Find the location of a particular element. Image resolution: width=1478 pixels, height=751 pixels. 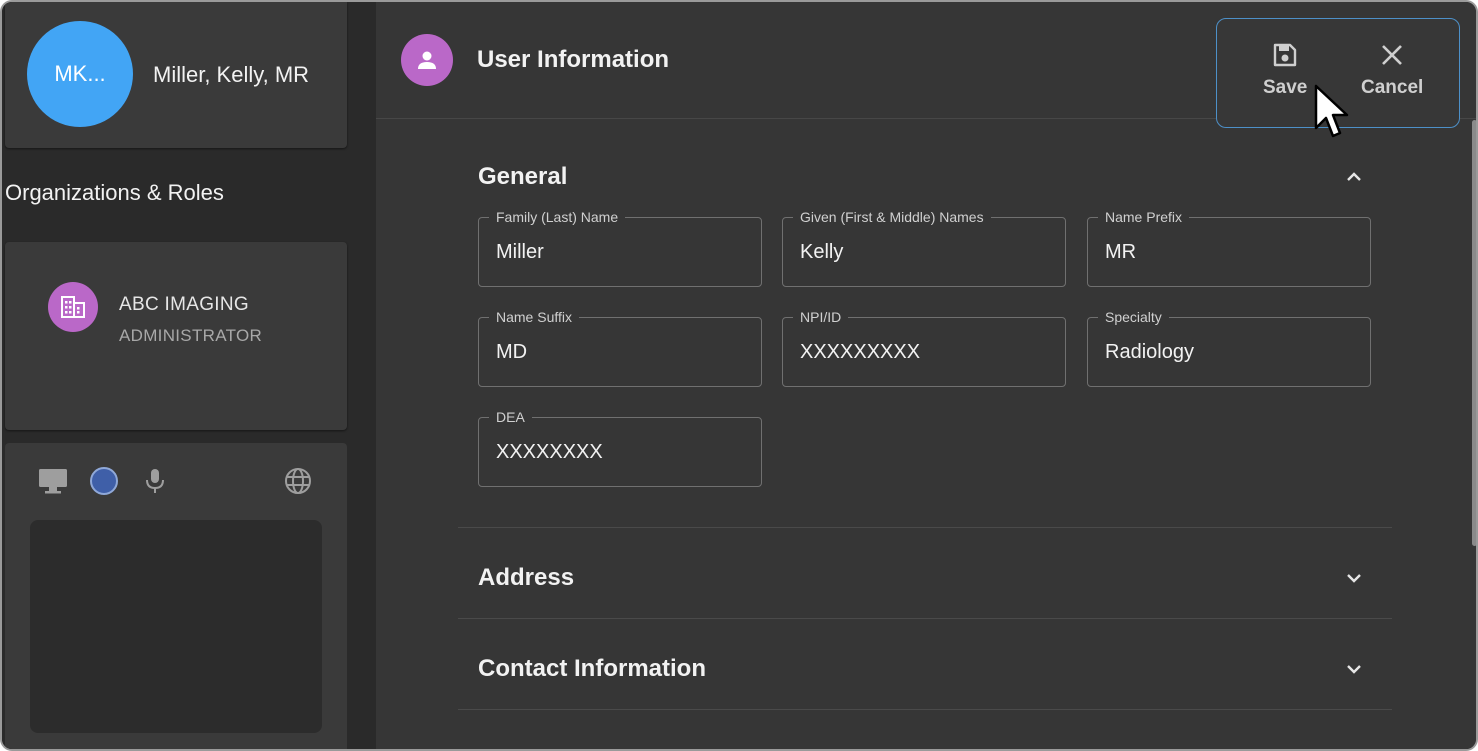

save-button: Save is located at coordinates (1285, 70).